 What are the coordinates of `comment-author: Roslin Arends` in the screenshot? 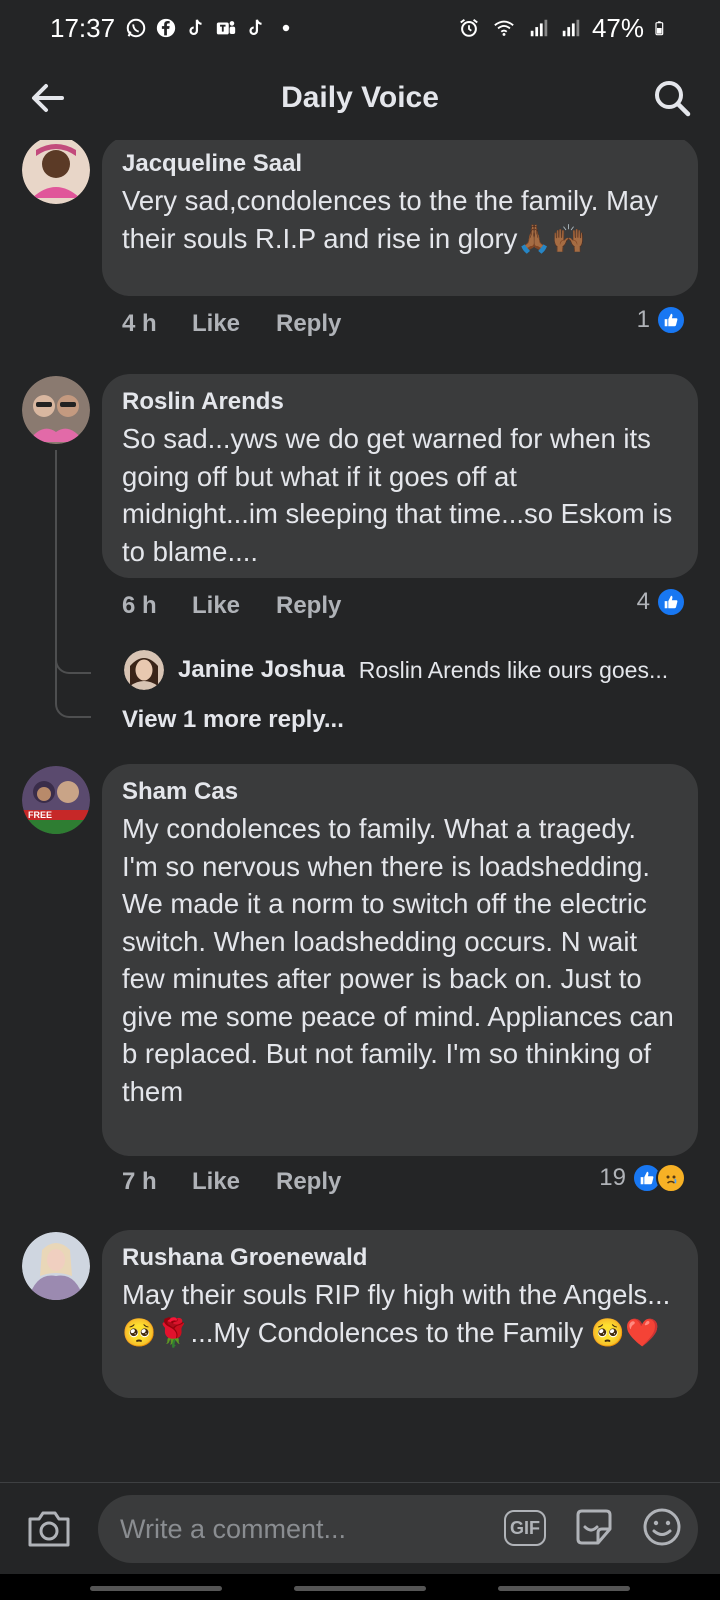 It's located at (400, 402).